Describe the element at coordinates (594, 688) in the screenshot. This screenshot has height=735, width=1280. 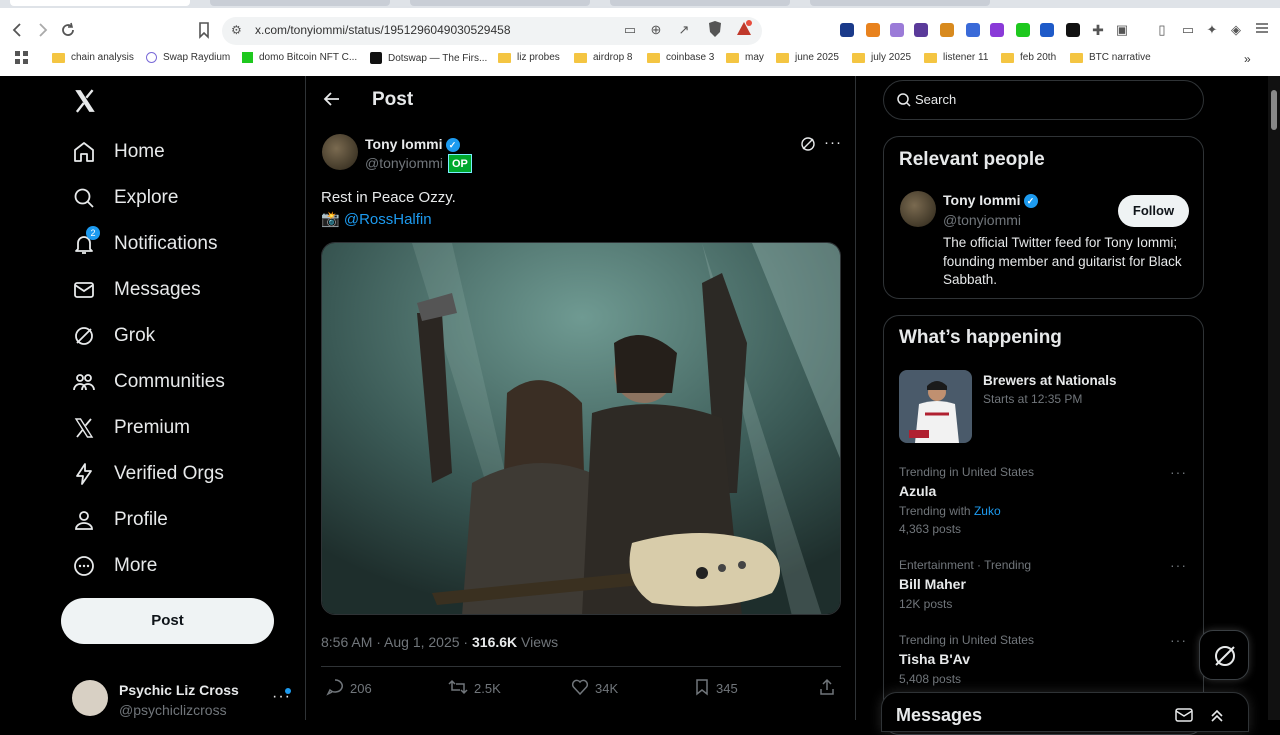
I see `like-button: 34K` at that location.